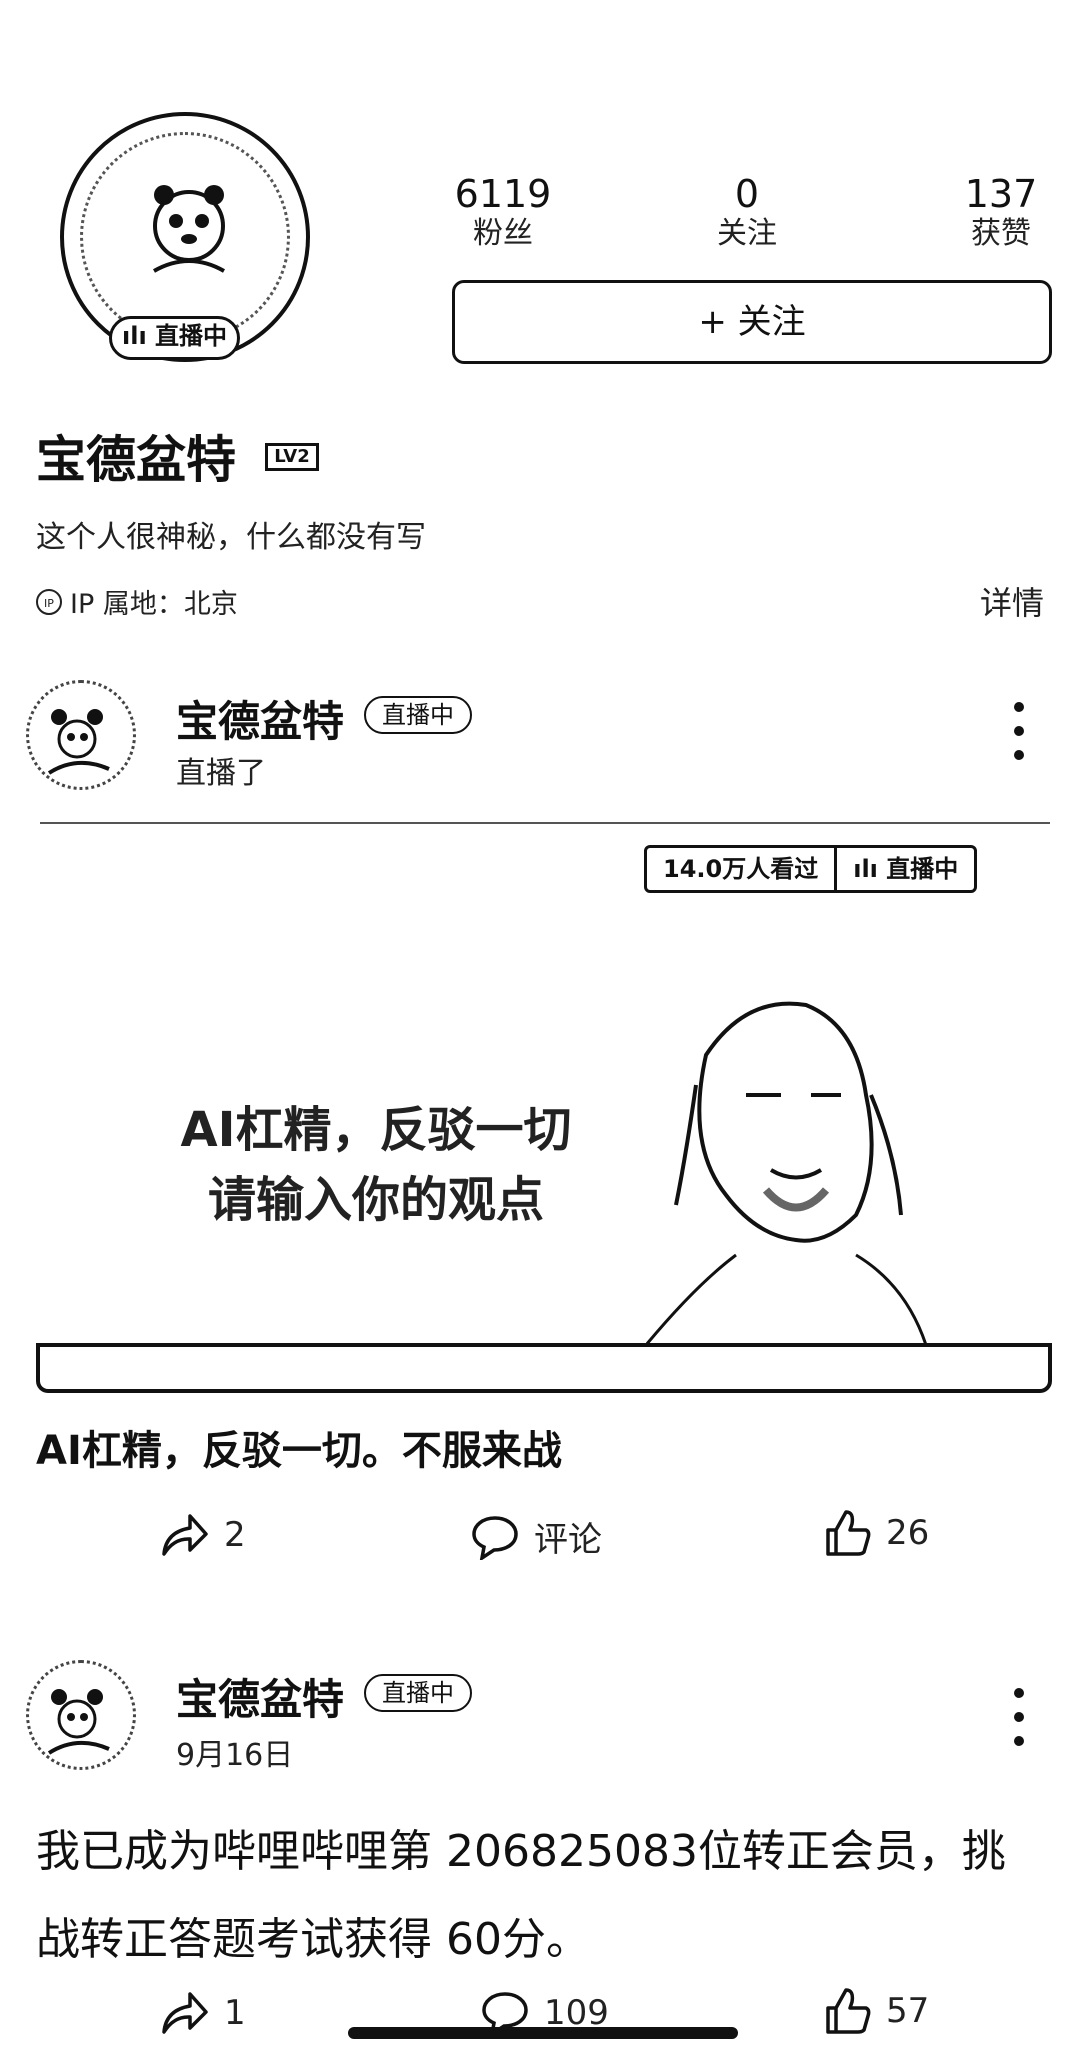  I want to click on like-button: 26, so click(876, 1533).